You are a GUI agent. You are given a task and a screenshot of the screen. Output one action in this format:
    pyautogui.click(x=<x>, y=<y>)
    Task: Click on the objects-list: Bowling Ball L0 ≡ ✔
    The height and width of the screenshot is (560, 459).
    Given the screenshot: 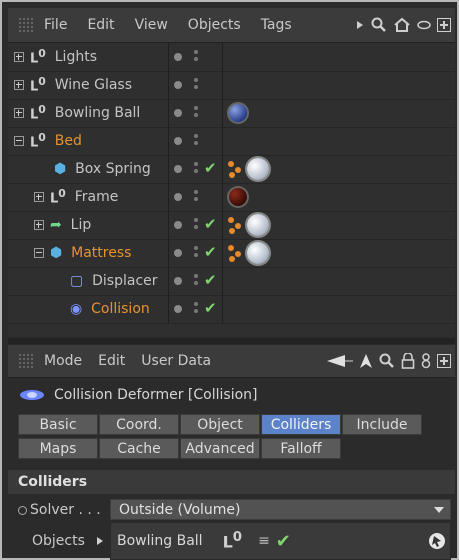 What is the action you would take?
    pyautogui.click(x=280, y=541)
    